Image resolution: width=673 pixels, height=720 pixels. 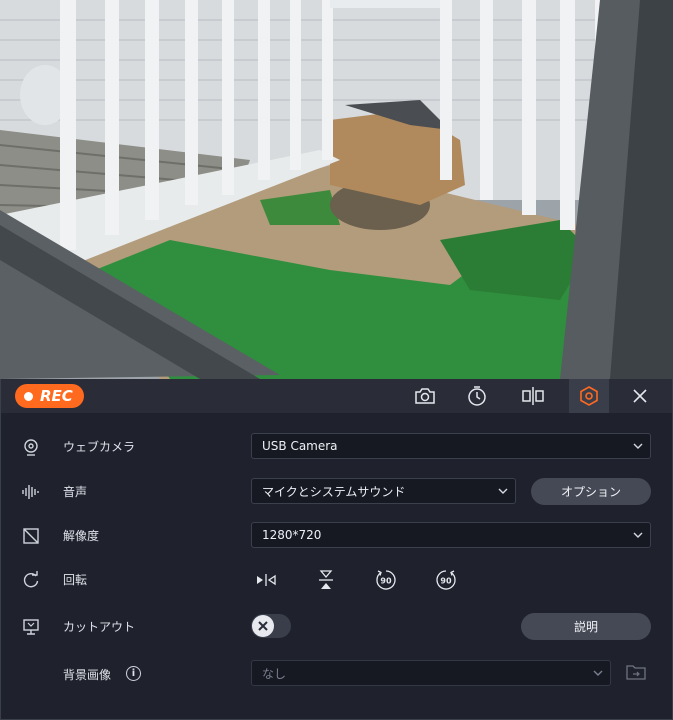 I want to click on cutout-row: カットアウト 説明, so click(x=336, y=627).